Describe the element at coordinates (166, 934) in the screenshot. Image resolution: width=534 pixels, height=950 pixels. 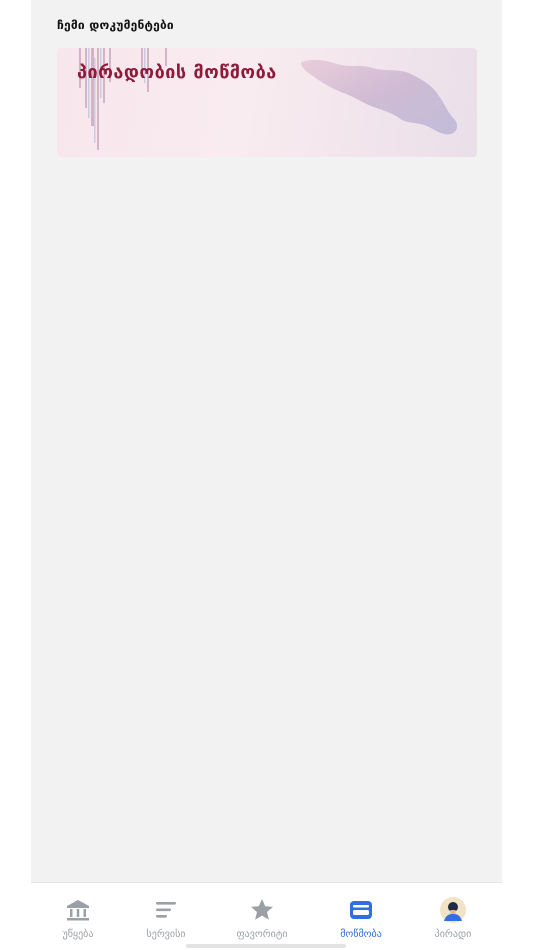
I see `tab-service-label: სერვისი` at that location.